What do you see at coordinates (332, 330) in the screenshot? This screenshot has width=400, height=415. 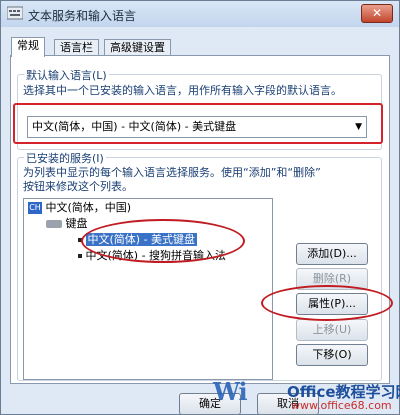 I see `move-up-button: 上移(U)` at bounding box center [332, 330].